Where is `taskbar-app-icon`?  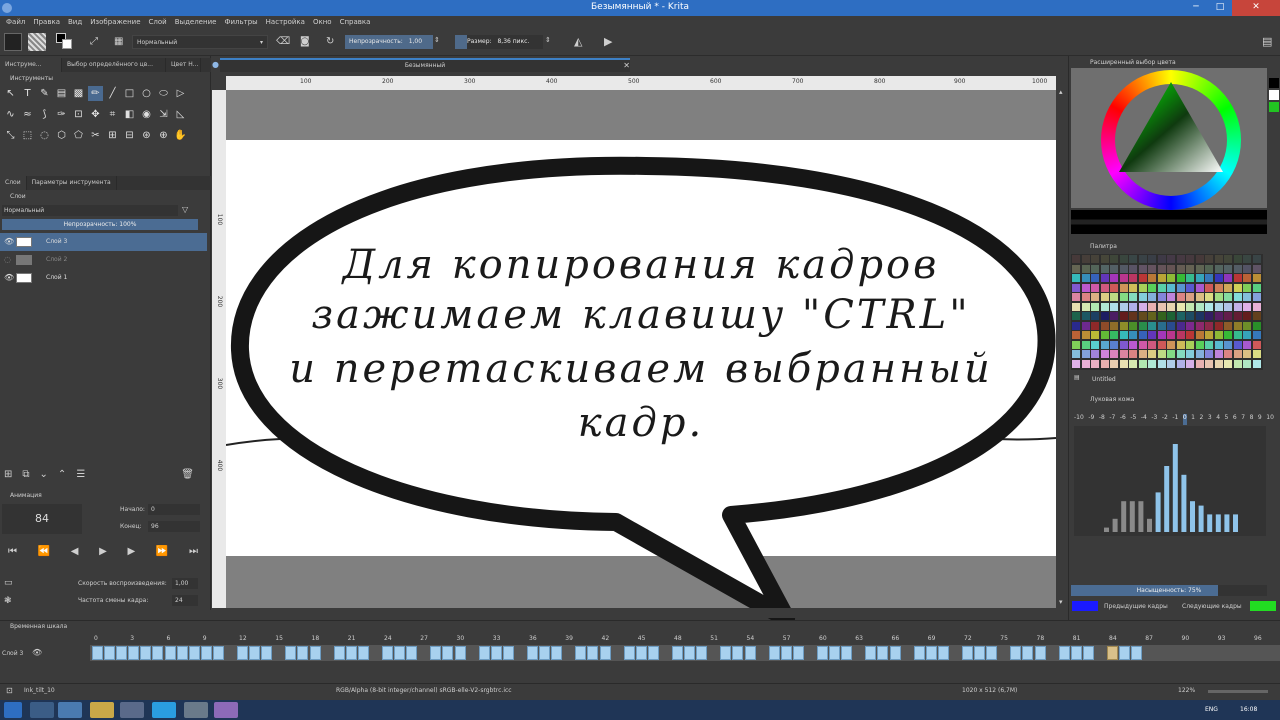
taskbar-app-icon is located at coordinates (132, 710).